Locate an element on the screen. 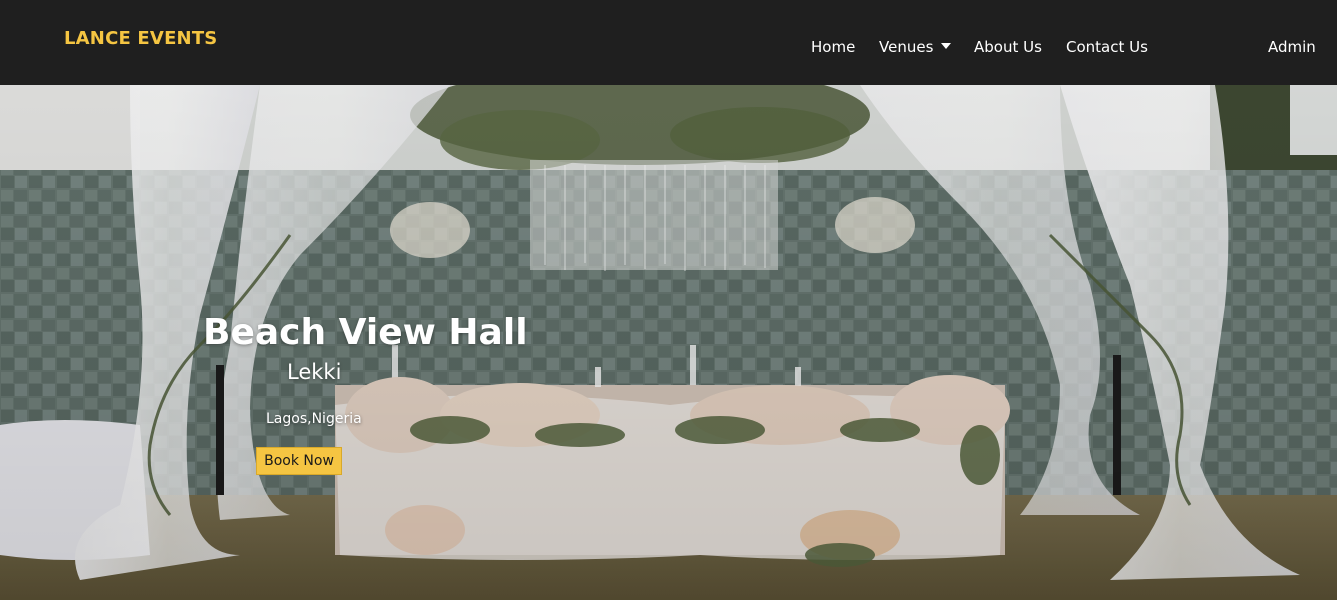 This screenshot has height=600, width=1337. nav-home: Home is located at coordinates (833, 47).